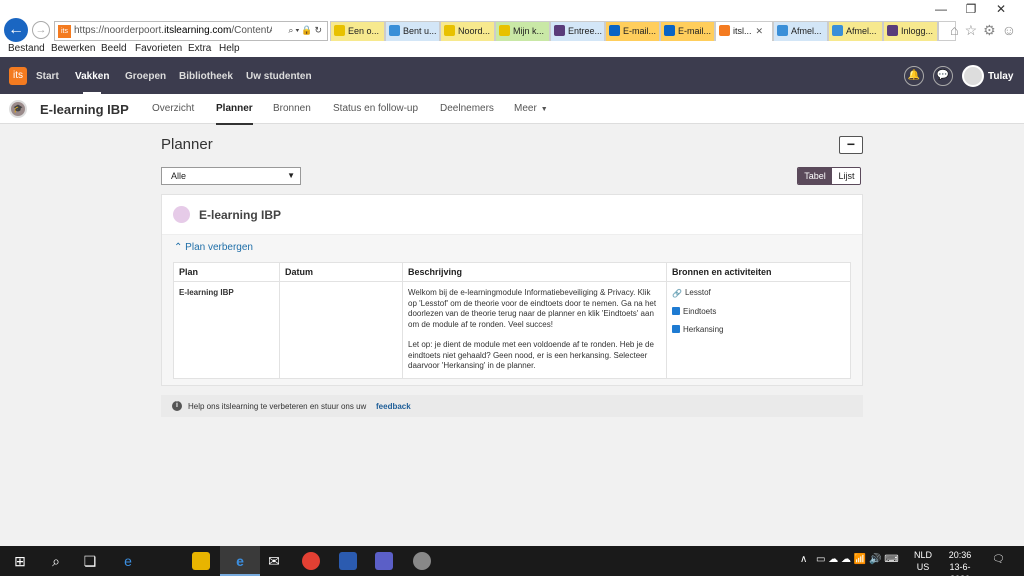 The width and height of the screenshot is (1024, 576). I want to click on nav-groepen: Groepen, so click(145, 76).